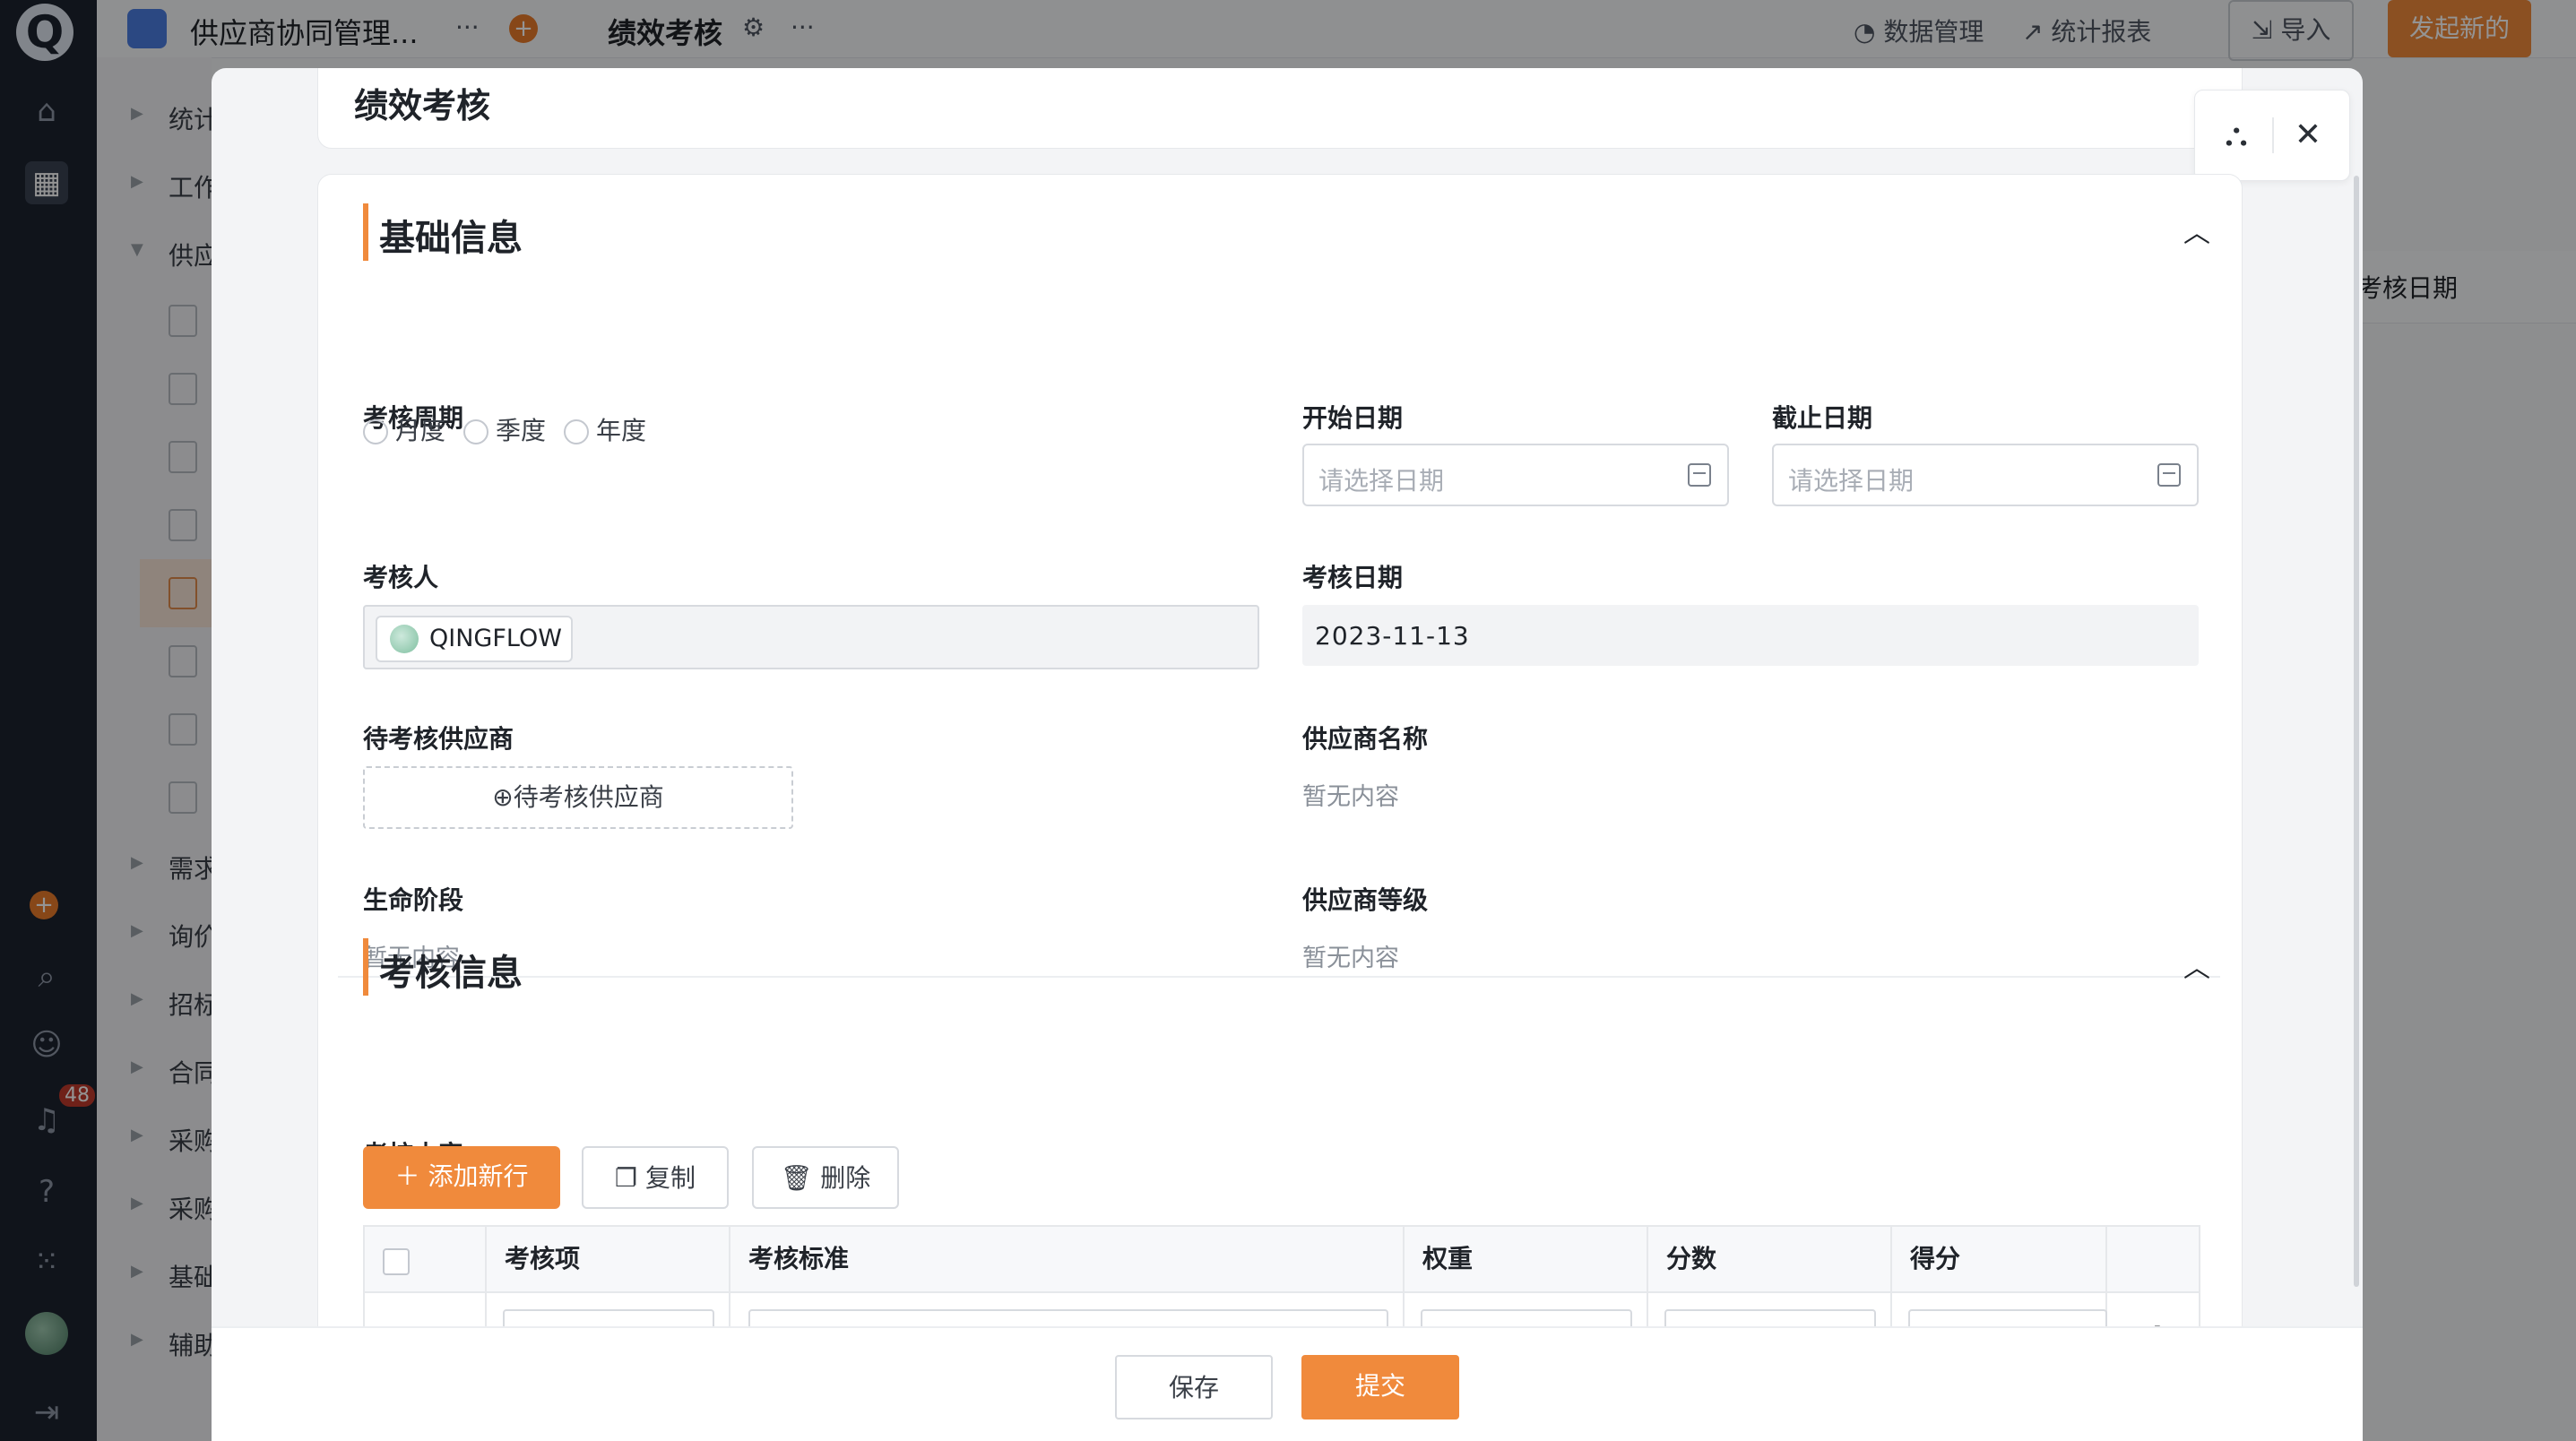 The height and width of the screenshot is (1441, 2576). What do you see at coordinates (1365, 739) in the screenshot?
I see `supplier-name-label: 供应商名称` at bounding box center [1365, 739].